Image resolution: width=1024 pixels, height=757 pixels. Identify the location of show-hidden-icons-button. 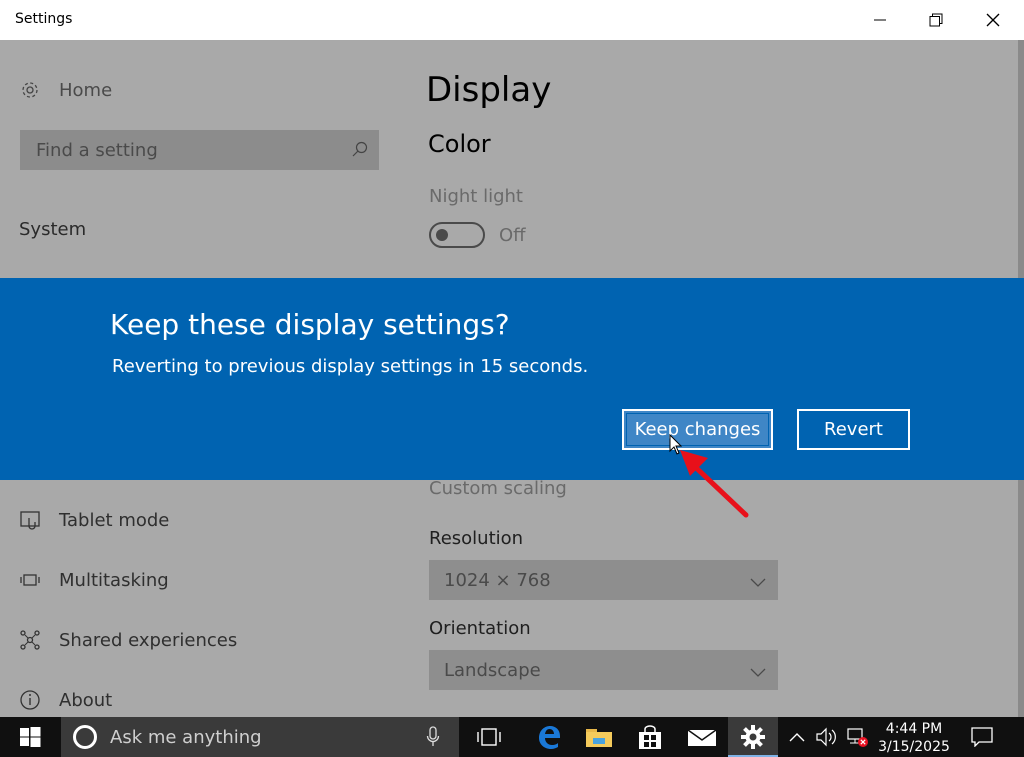
(797, 737).